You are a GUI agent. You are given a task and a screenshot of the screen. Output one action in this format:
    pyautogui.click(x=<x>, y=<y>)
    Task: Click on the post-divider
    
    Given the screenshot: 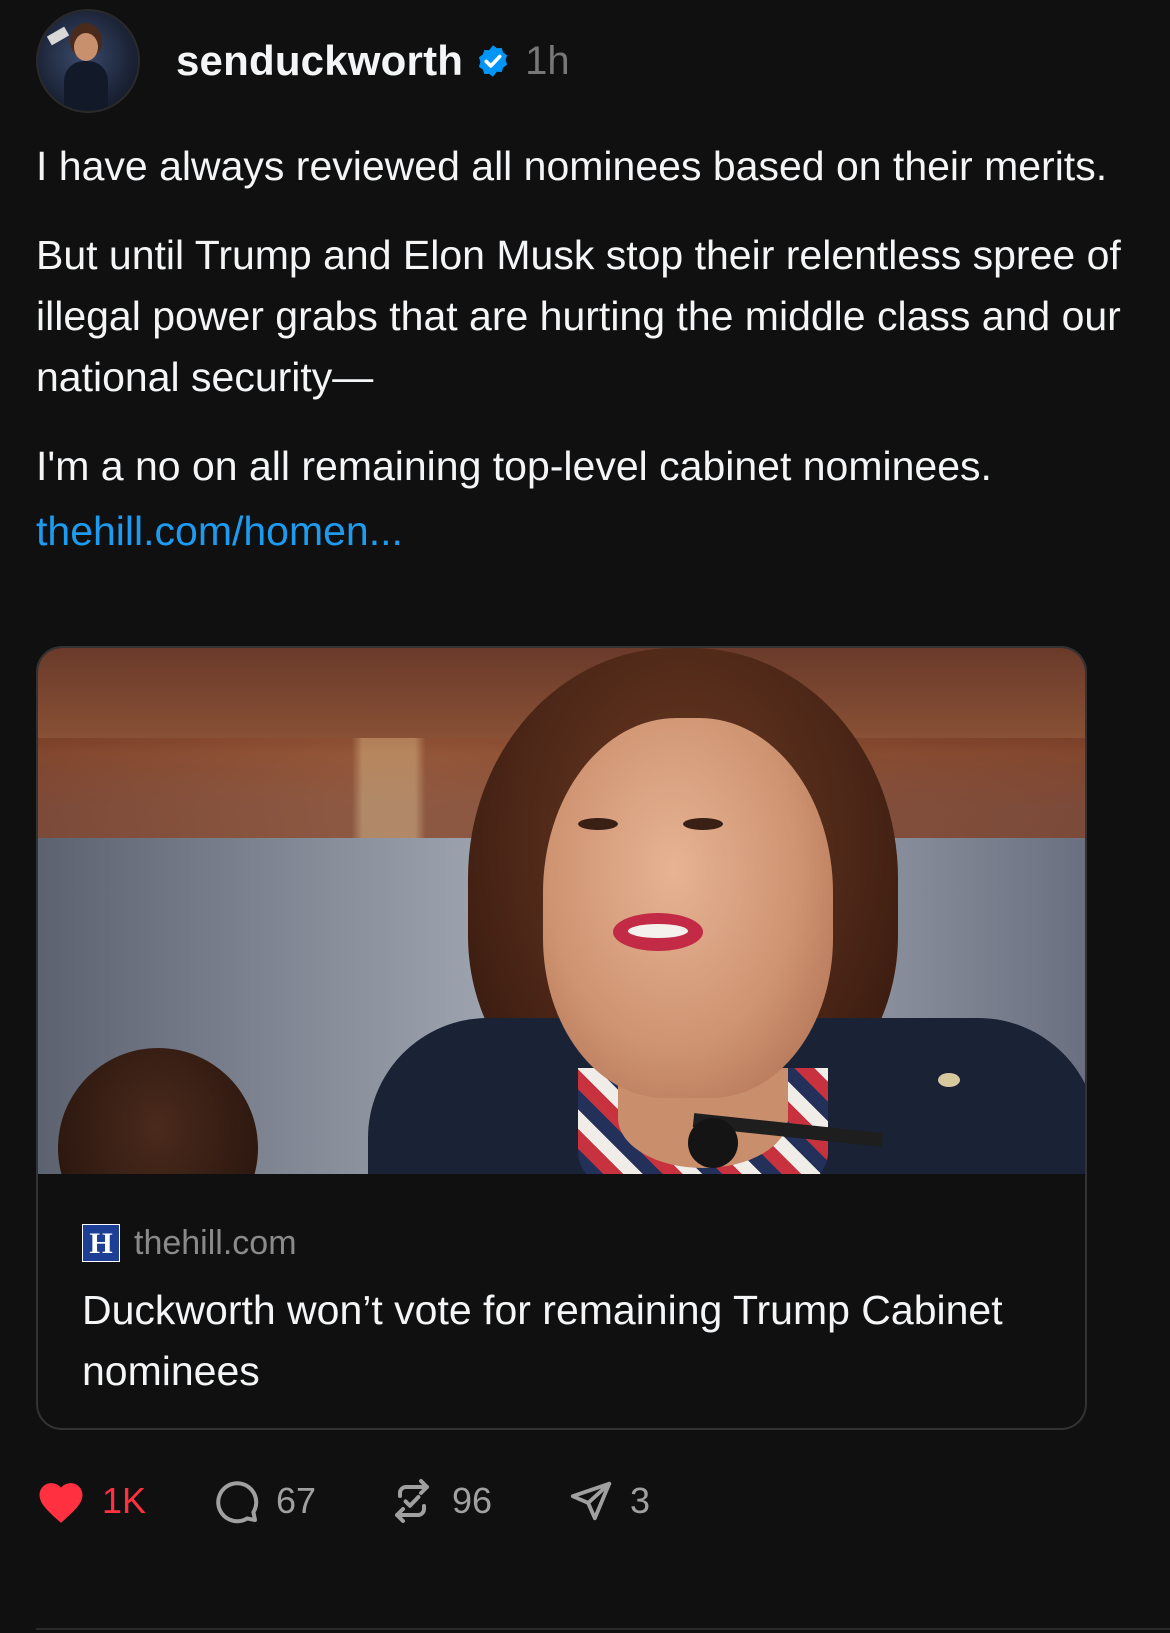 What is the action you would take?
    pyautogui.click(x=603, y=1629)
    